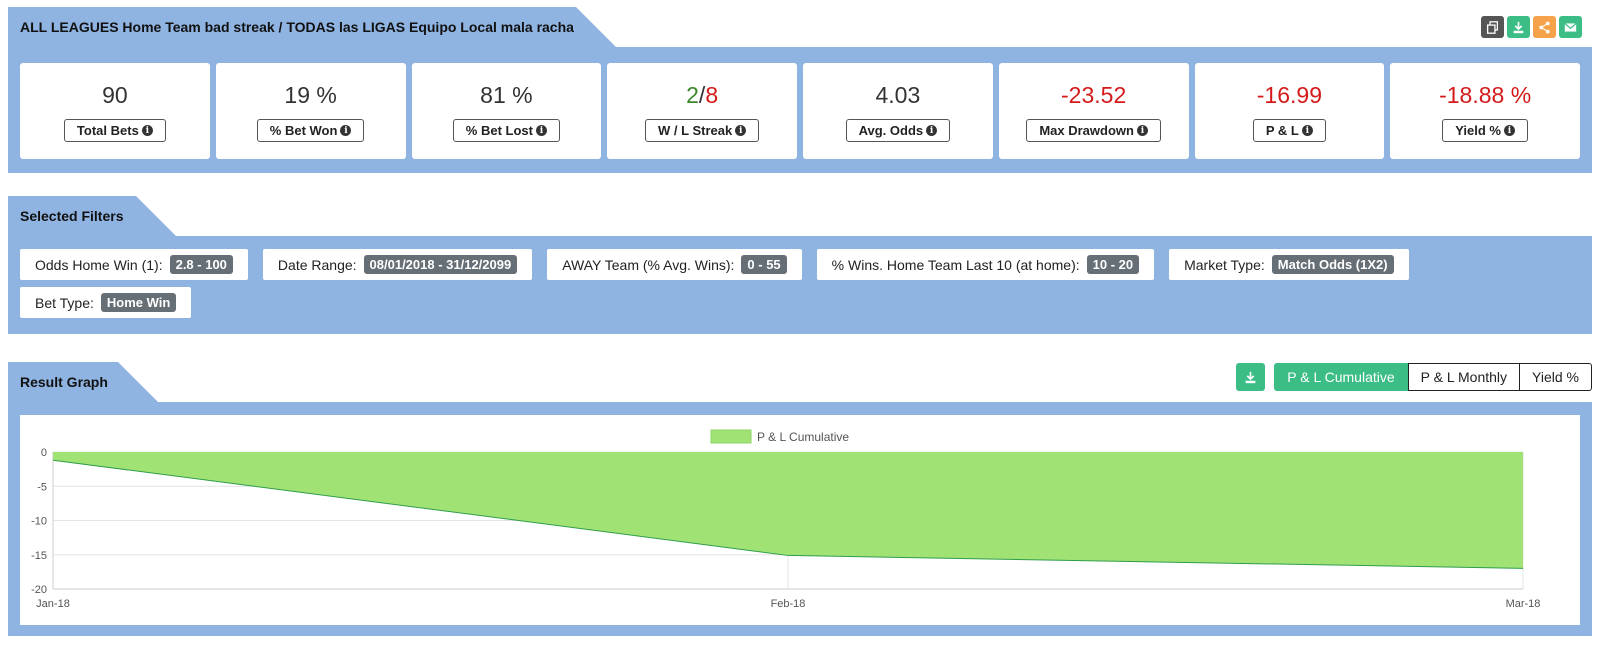 This screenshot has width=1600, height=658. I want to click on graph-controls: P & L Cumulative P & L Monthly Yield %, so click(1414, 377).